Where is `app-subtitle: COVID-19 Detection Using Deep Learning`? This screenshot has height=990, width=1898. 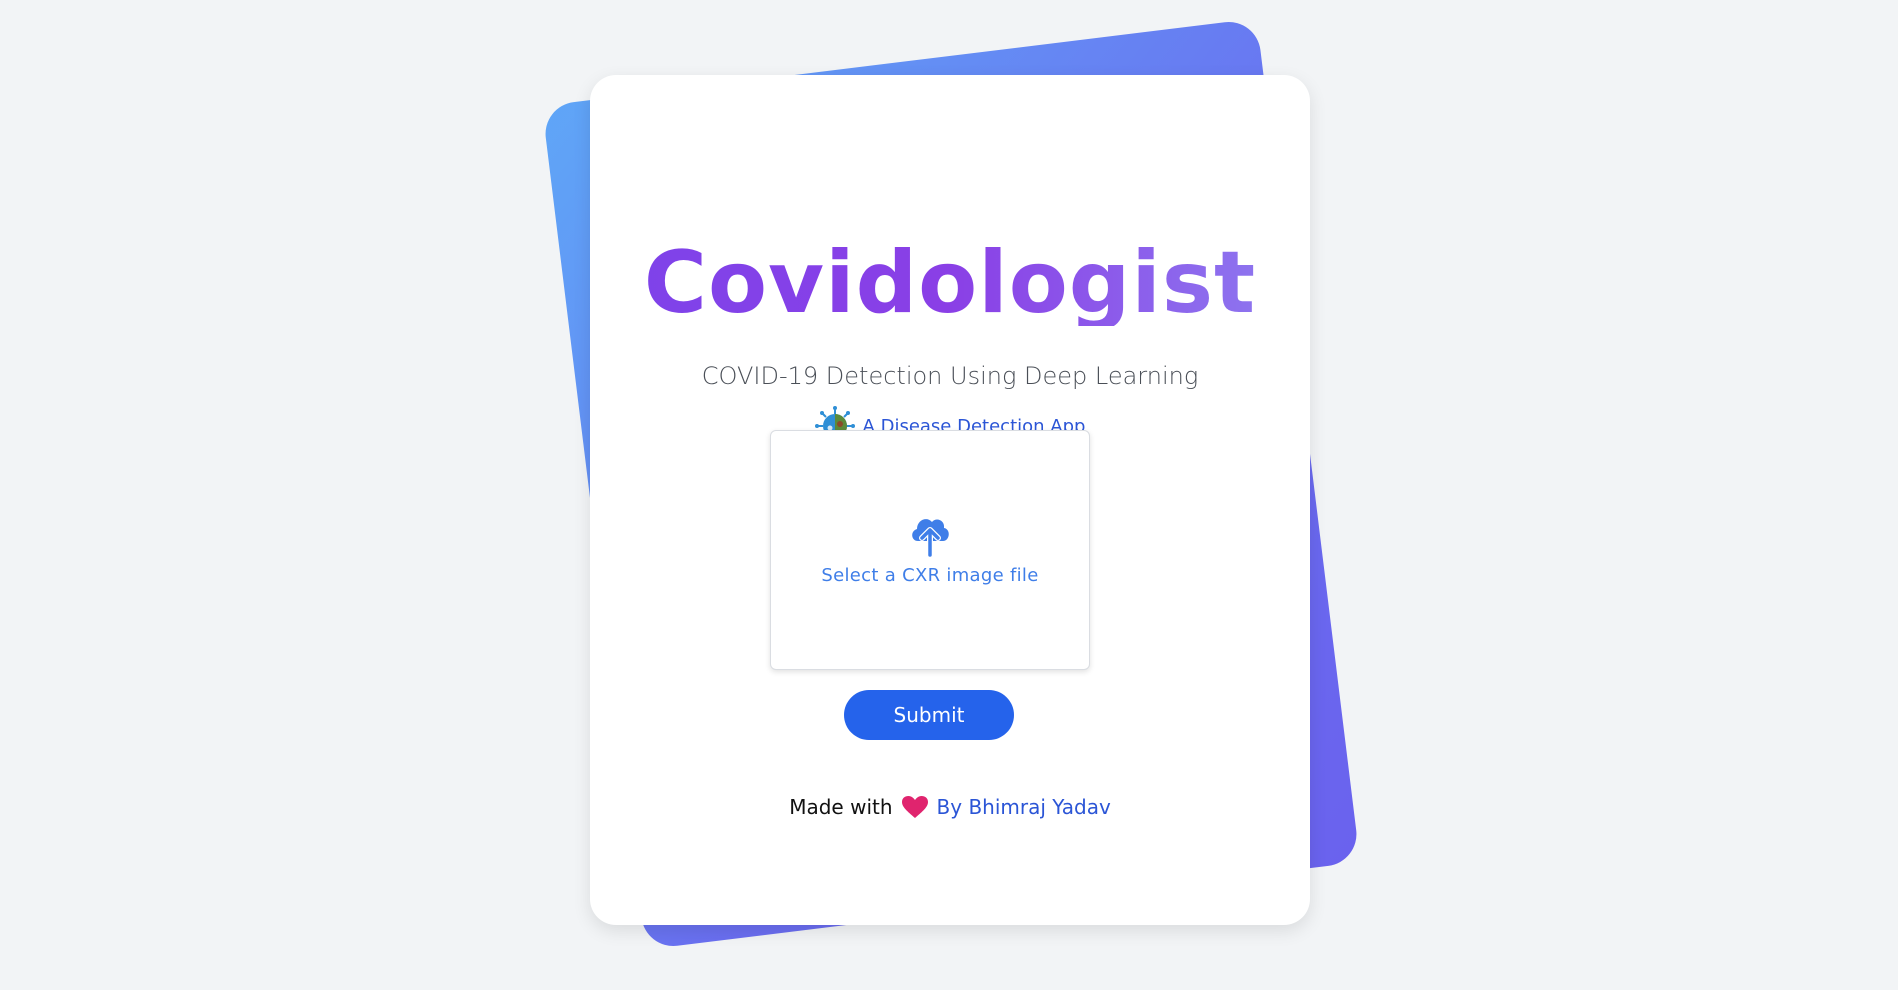 app-subtitle: COVID-19 Detection Using Deep Learning is located at coordinates (950, 376).